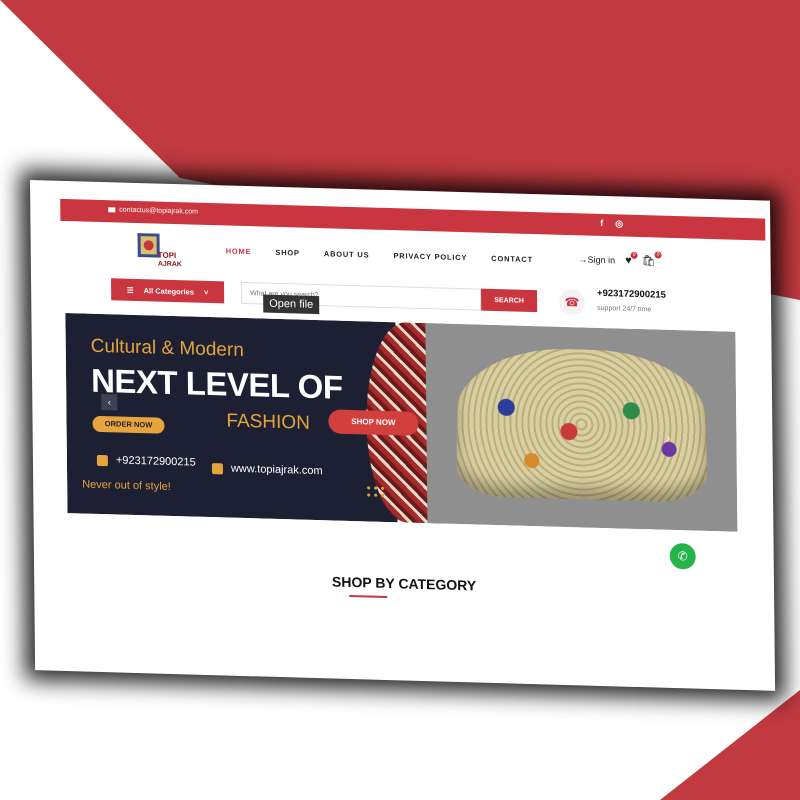 This screenshot has width=800, height=800. I want to click on phone-icon, so click(102, 460).